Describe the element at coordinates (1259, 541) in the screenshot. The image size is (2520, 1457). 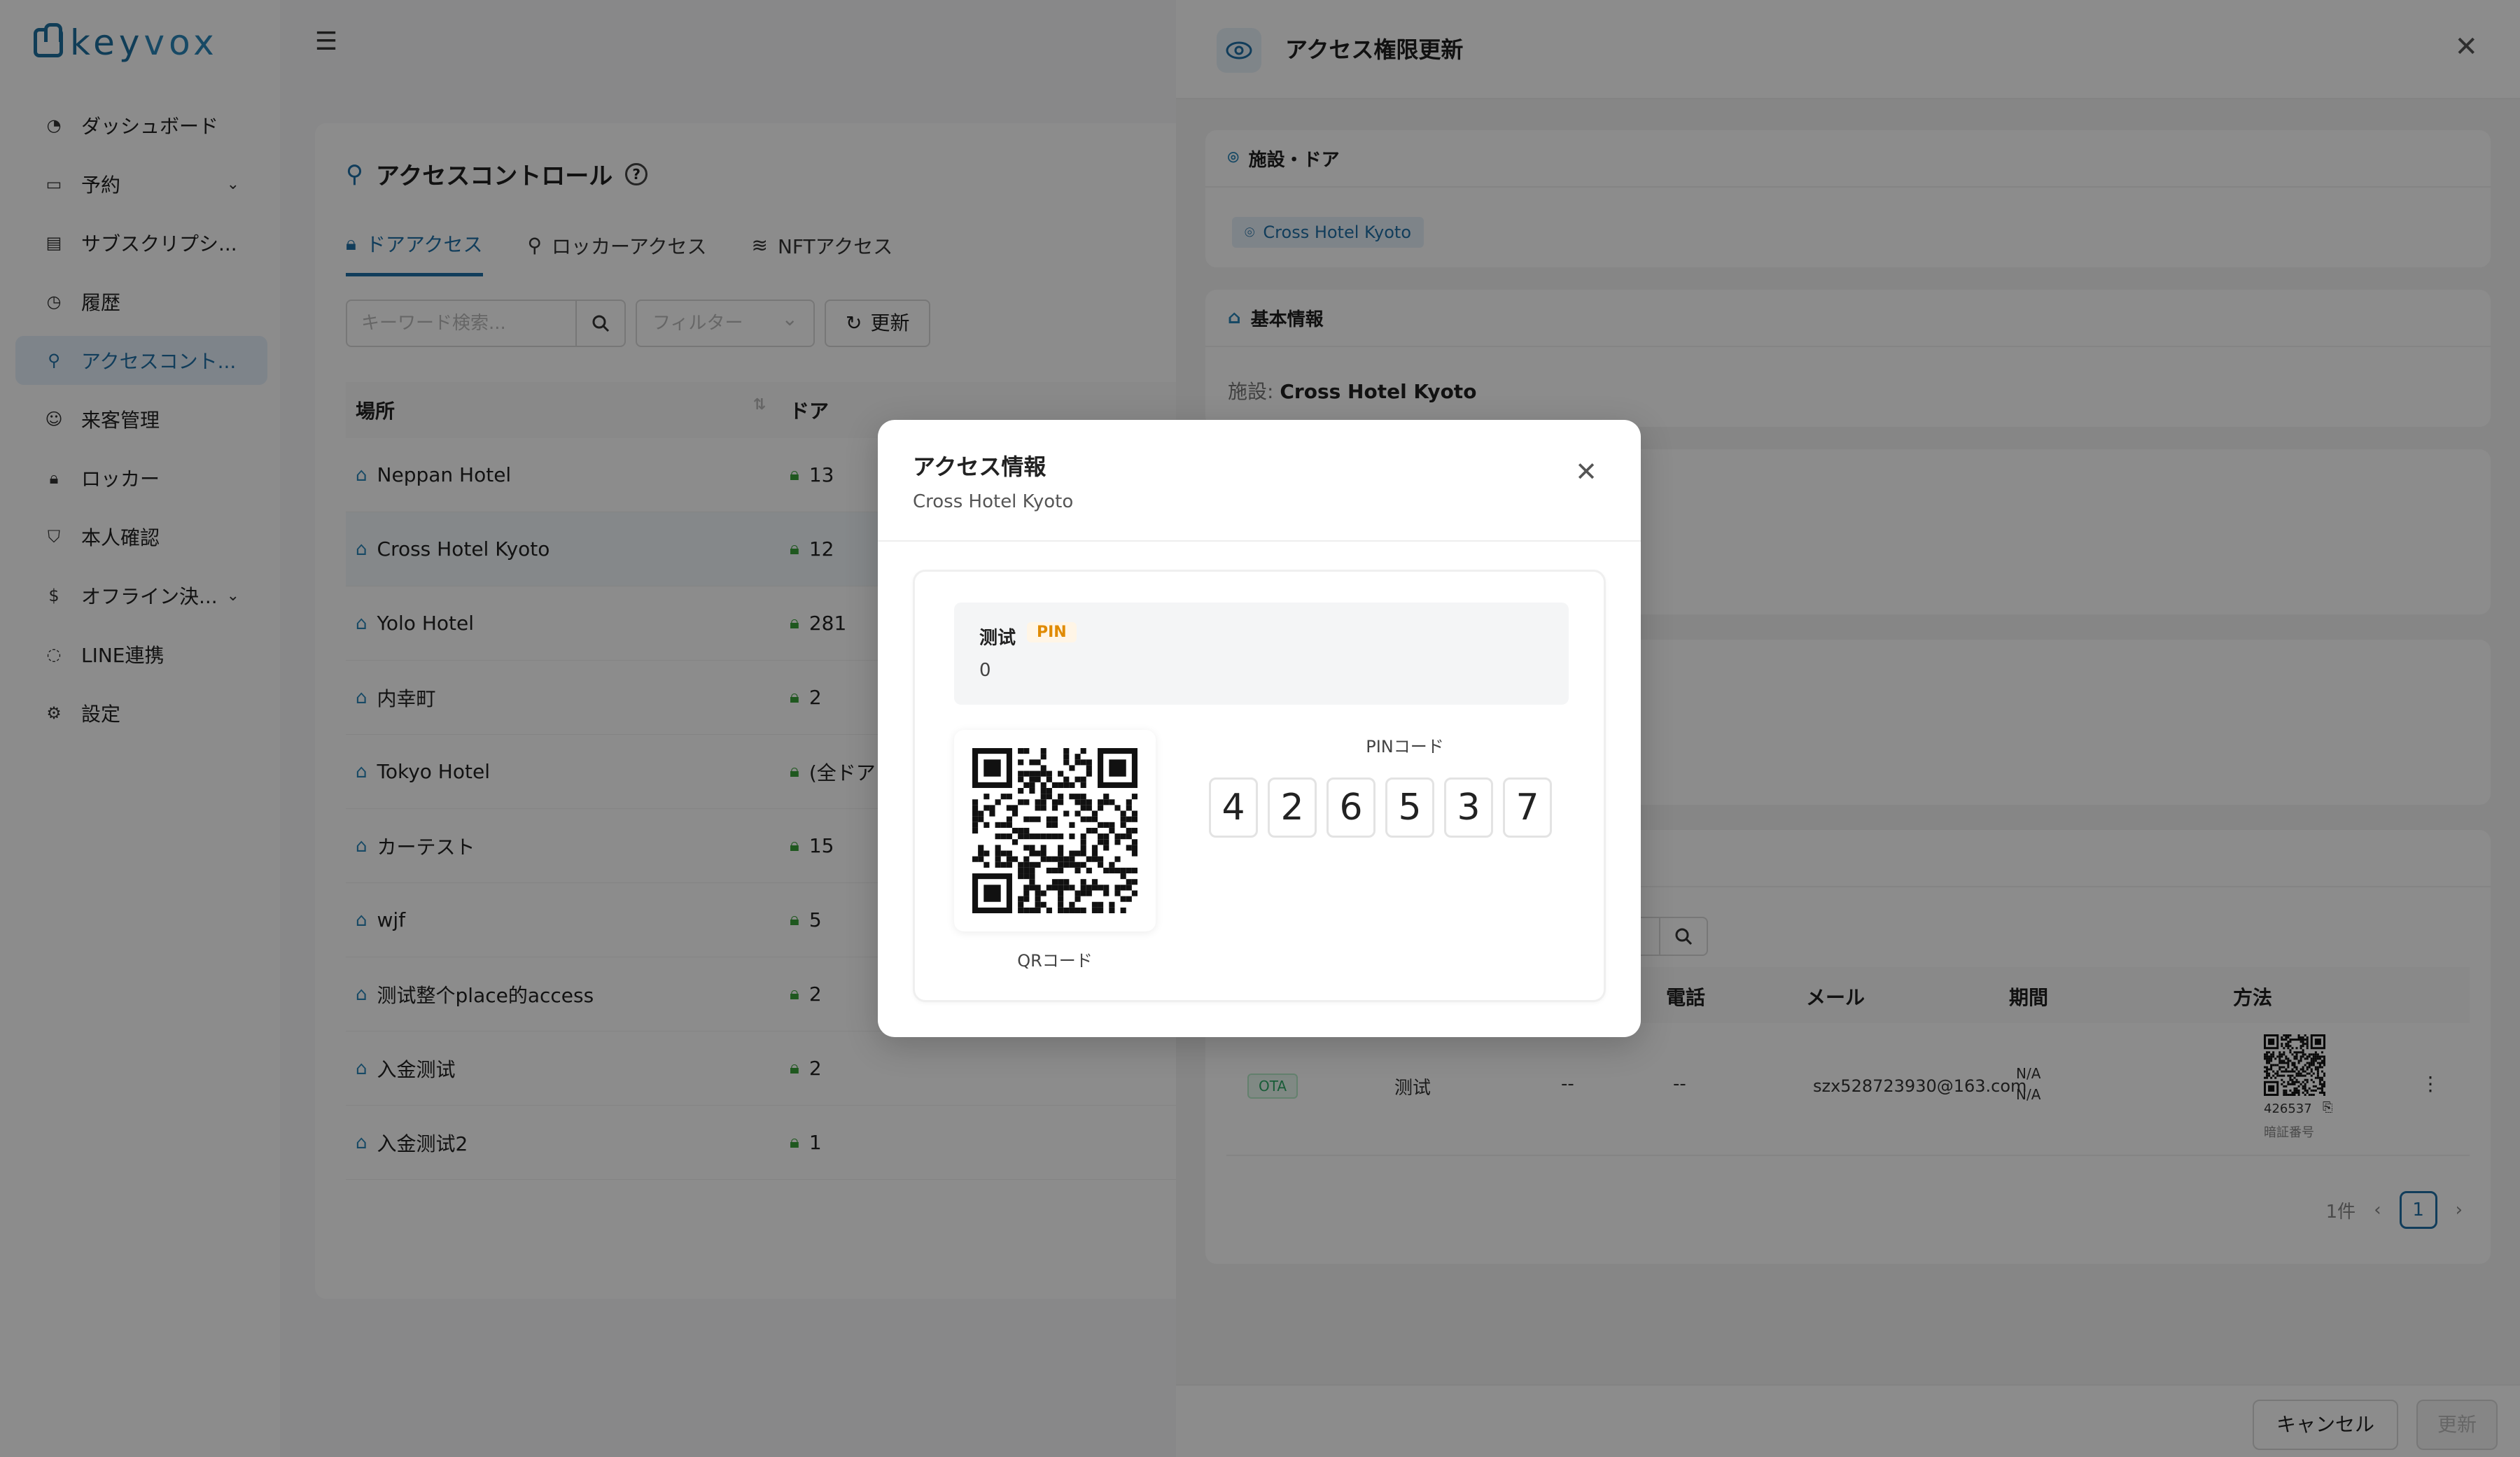
I see `modal-divider` at that location.